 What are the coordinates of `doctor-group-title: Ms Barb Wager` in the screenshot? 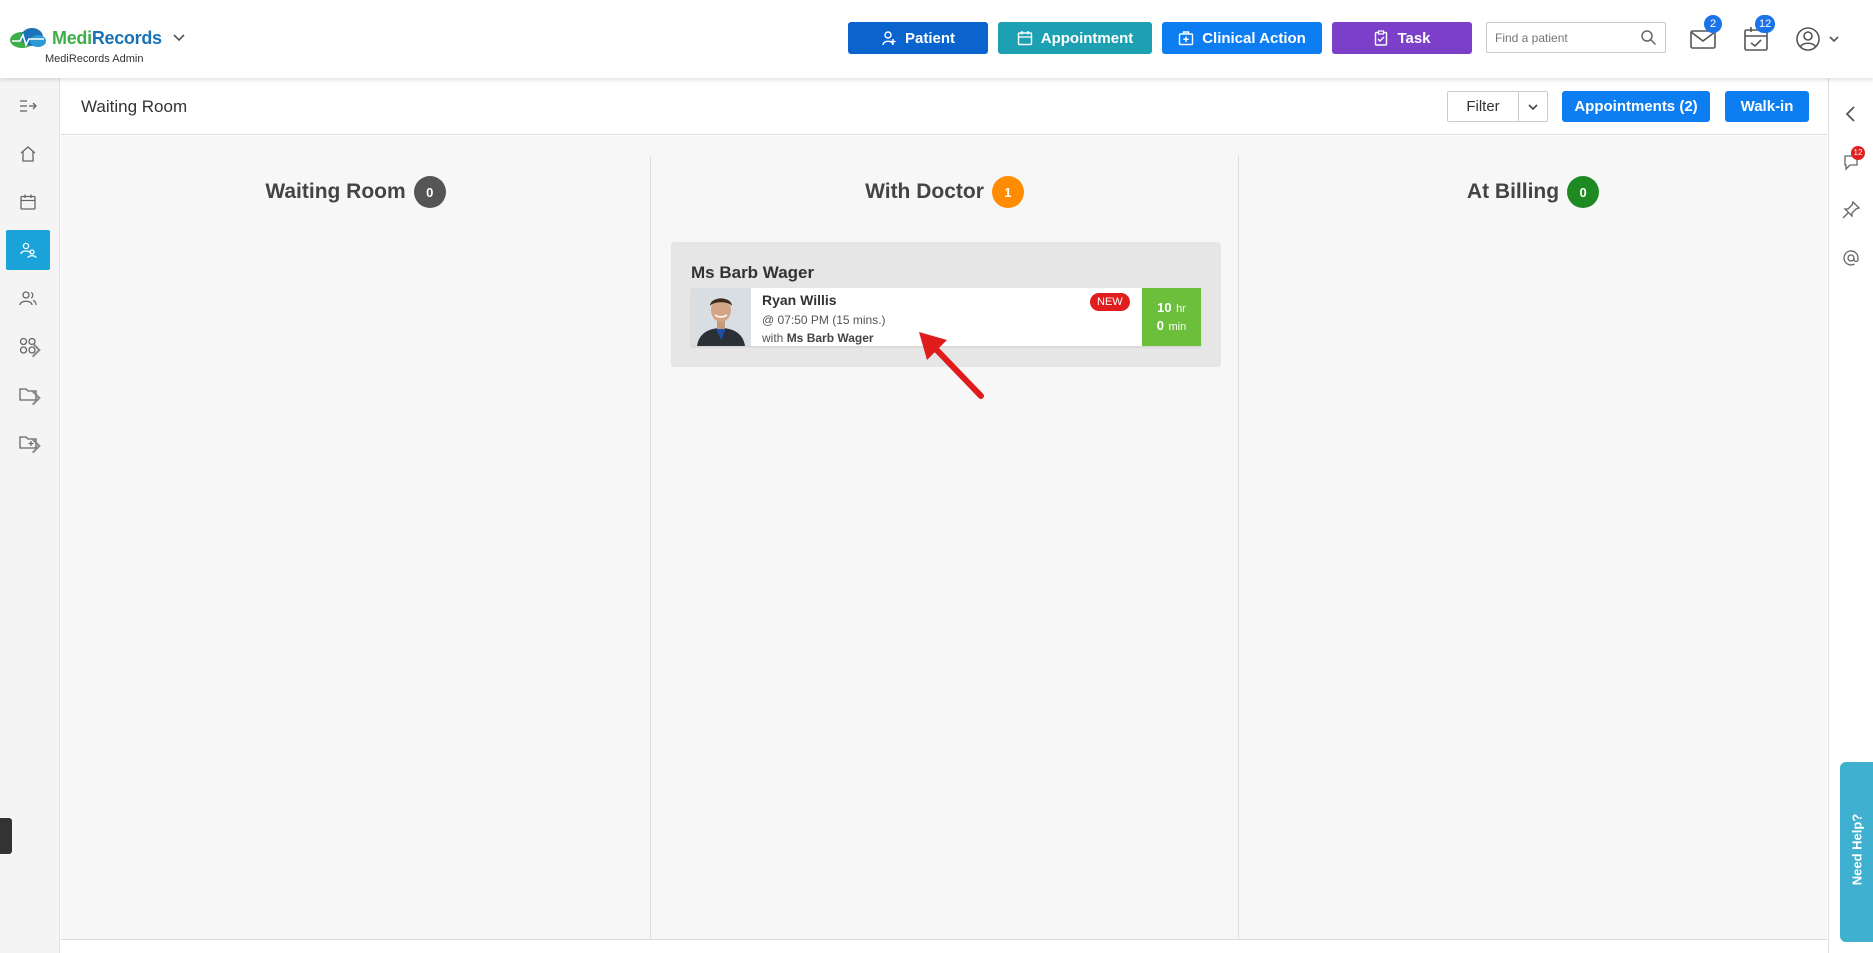 It's located at (753, 272).